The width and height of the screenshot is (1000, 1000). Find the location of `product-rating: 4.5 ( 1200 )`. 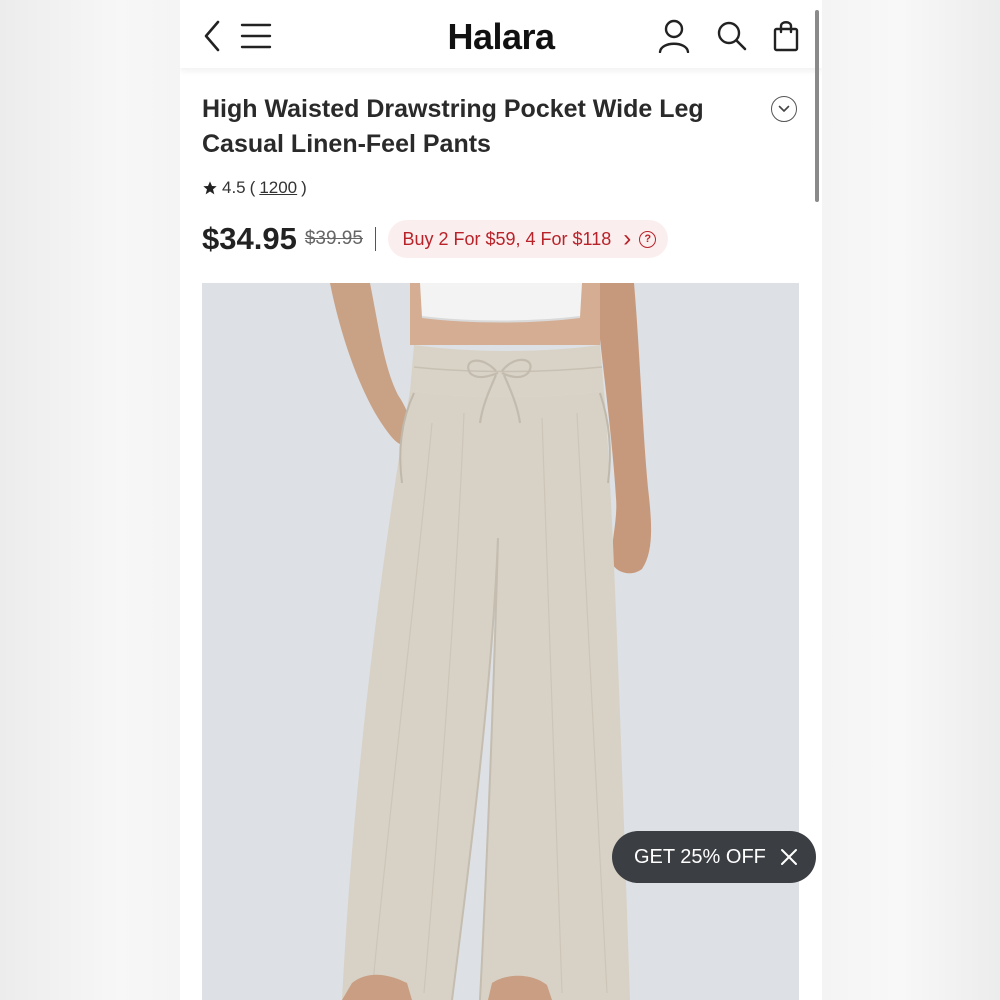

product-rating: 4.5 ( 1200 ) is located at coordinates (254, 188).